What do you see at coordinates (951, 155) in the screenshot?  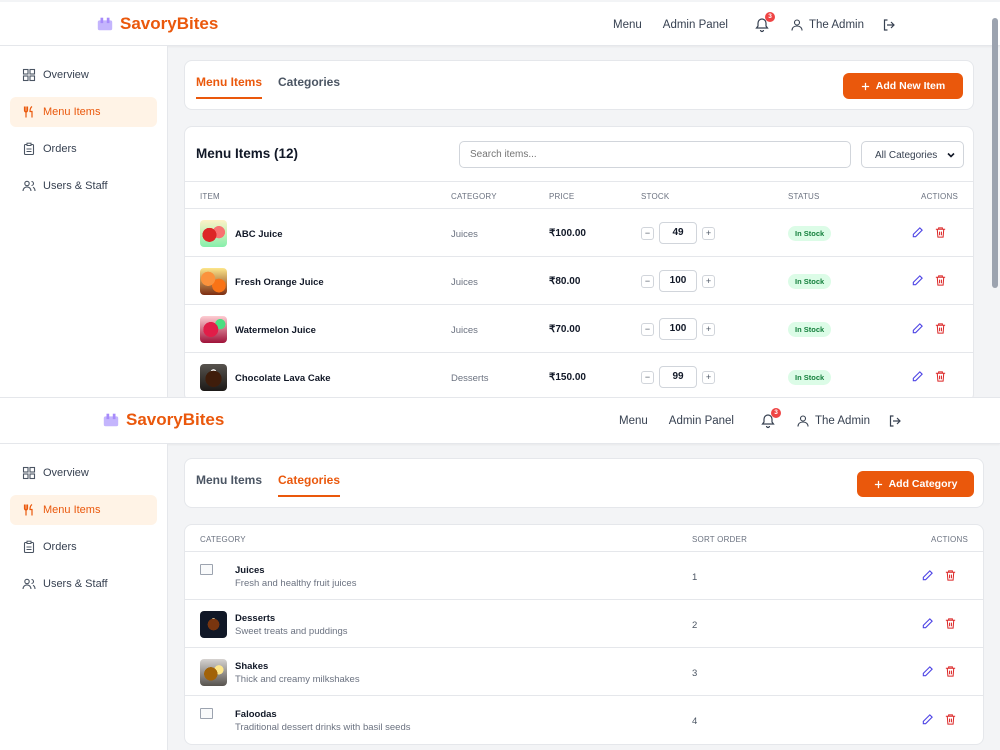 I see `chevron-down-icon` at bounding box center [951, 155].